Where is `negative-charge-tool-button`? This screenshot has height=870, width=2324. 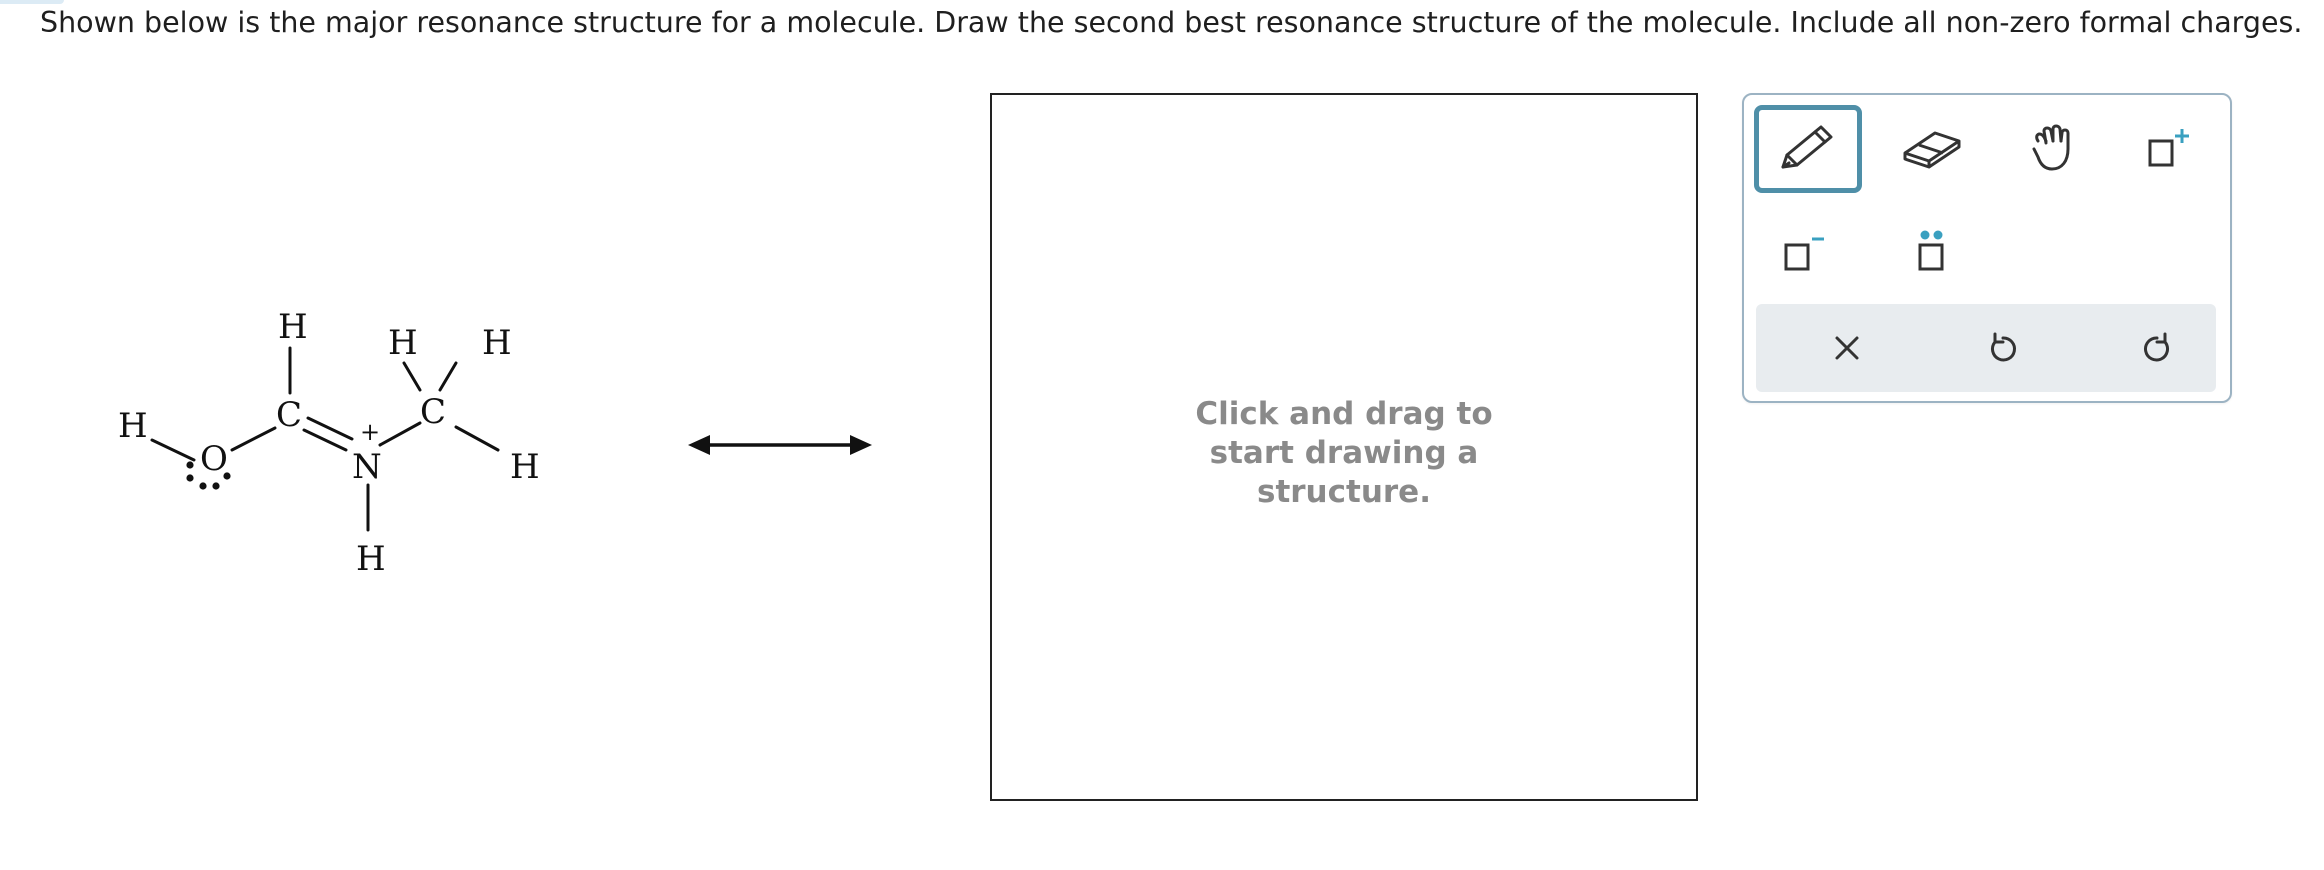
negative-charge-tool-button is located at coordinates (1804, 253).